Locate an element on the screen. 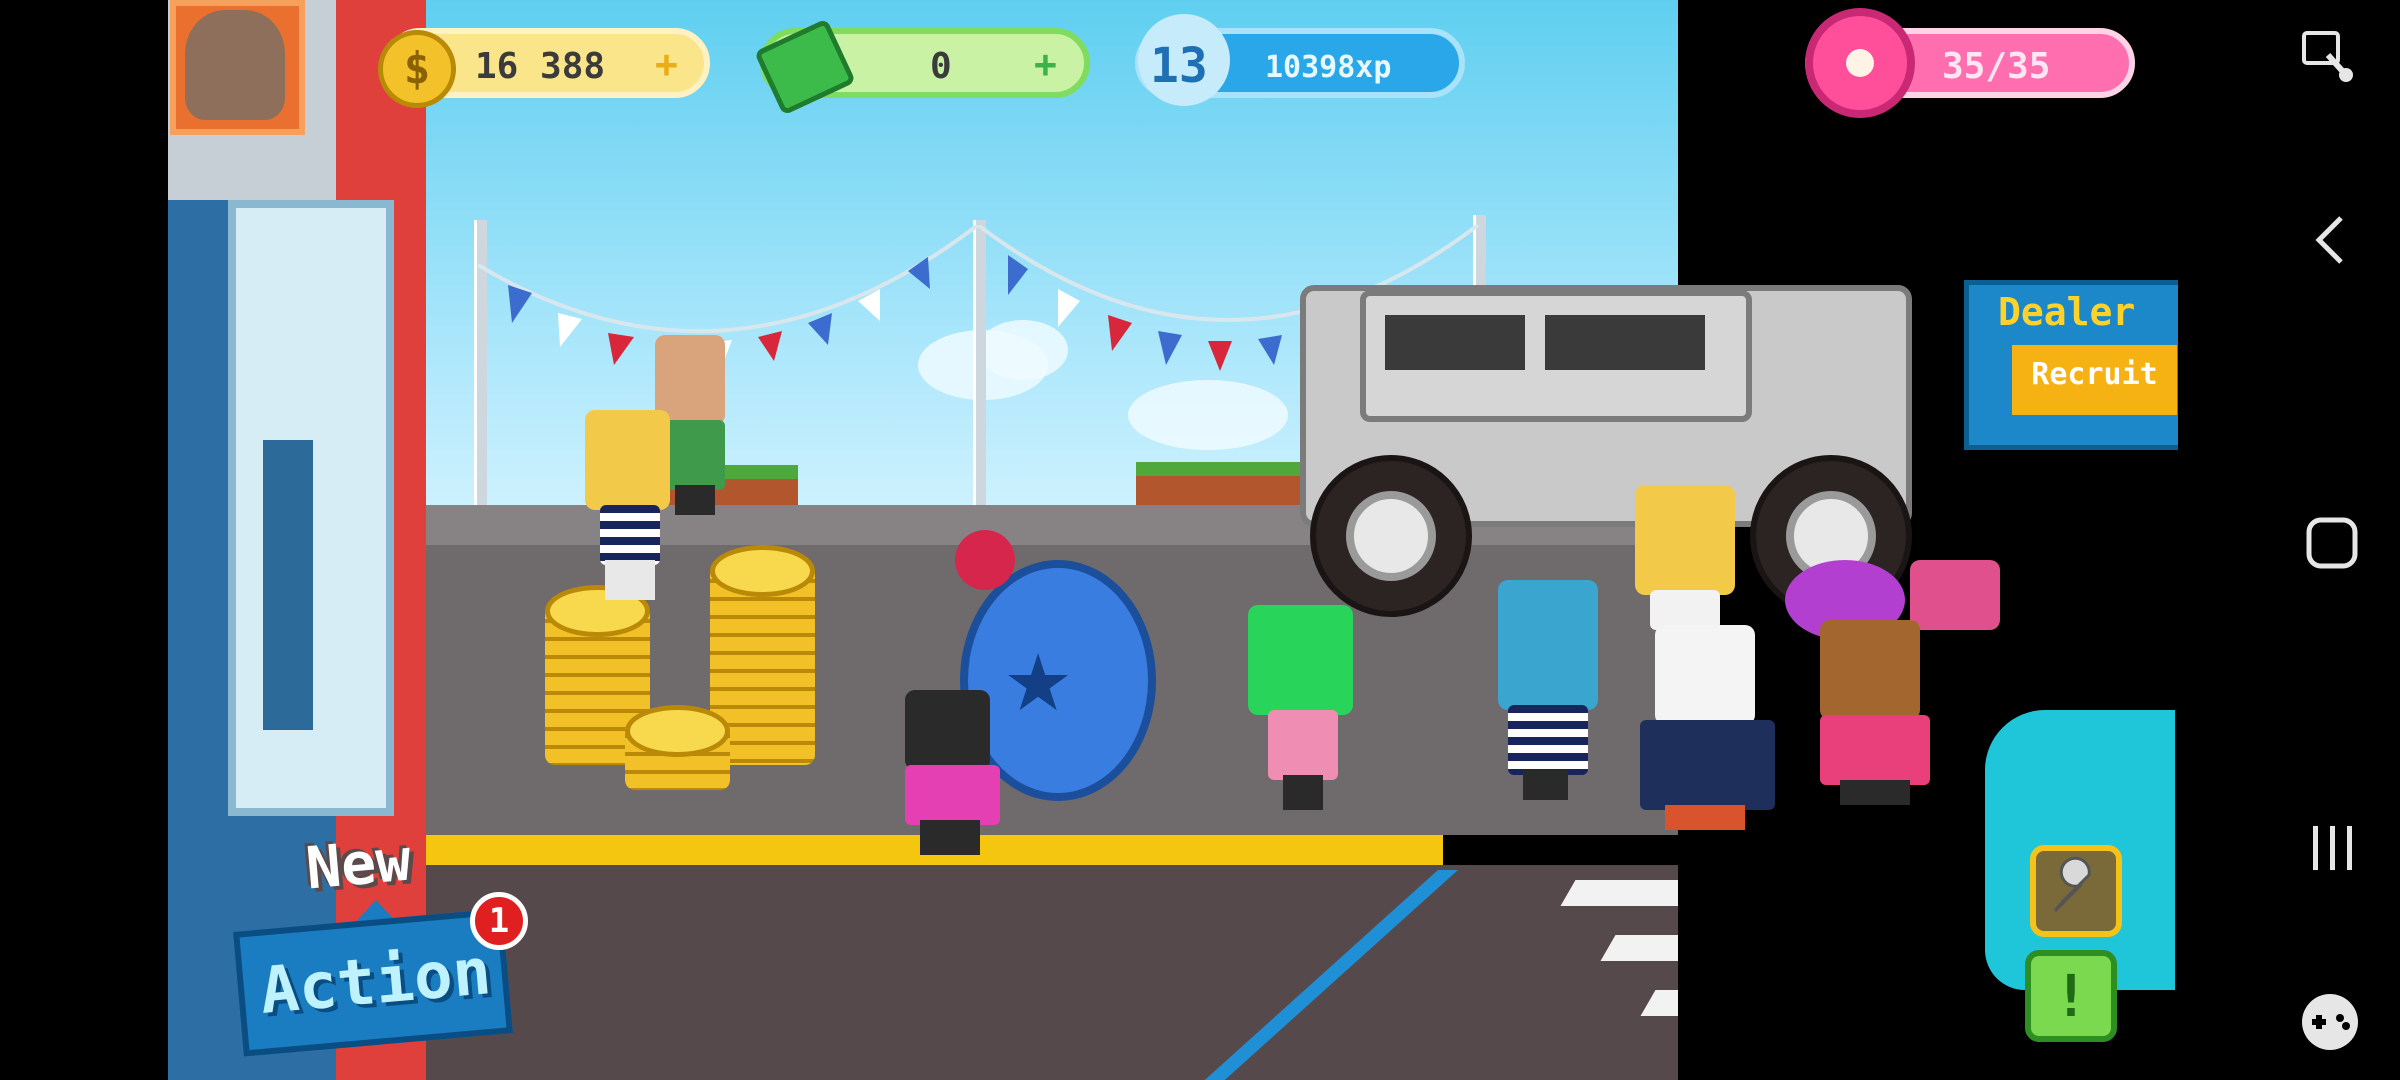 This screenshot has height=1080, width=2400. left-building-door is located at coordinates (288, 585).